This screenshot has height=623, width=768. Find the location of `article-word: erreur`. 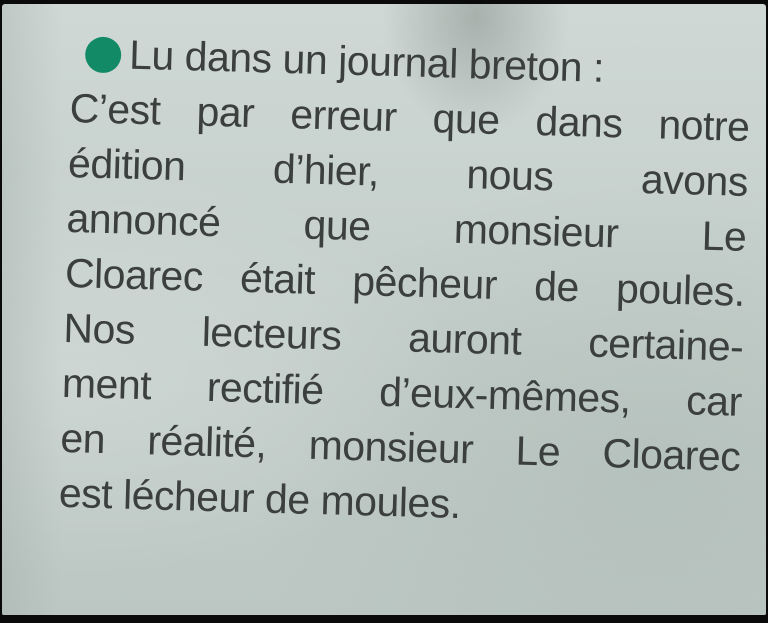

article-word: erreur is located at coordinates (343, 116).